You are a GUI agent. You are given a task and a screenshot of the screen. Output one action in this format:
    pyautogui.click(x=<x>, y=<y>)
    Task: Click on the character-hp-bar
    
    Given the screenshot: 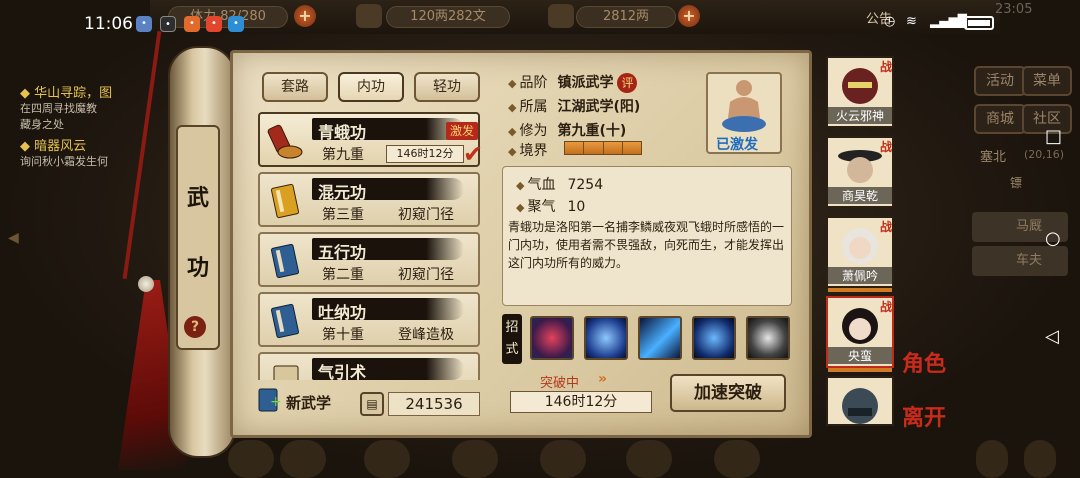 What is the action you would take?
    pyautogui.click(x=860, y=370)
    